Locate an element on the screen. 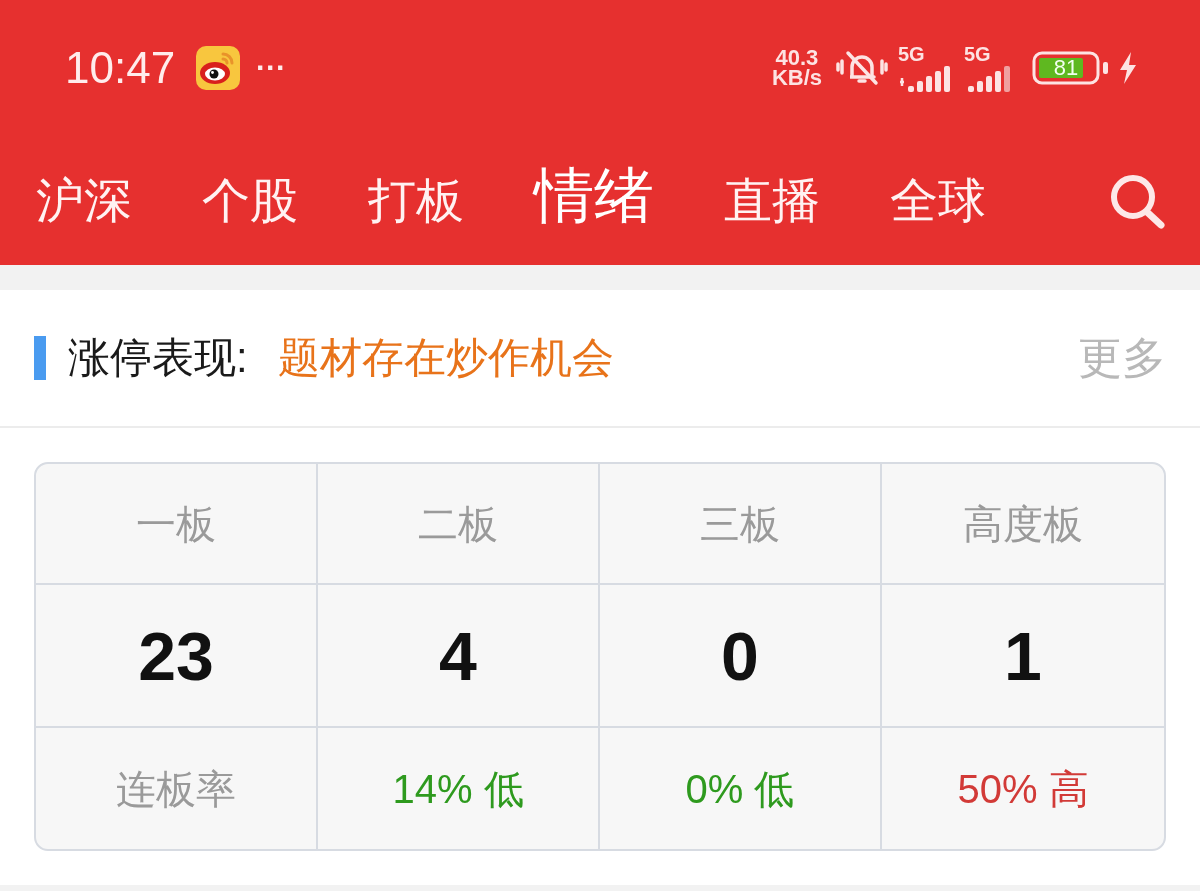  rate-label: 连板率 is located at coordinates (177, 788).